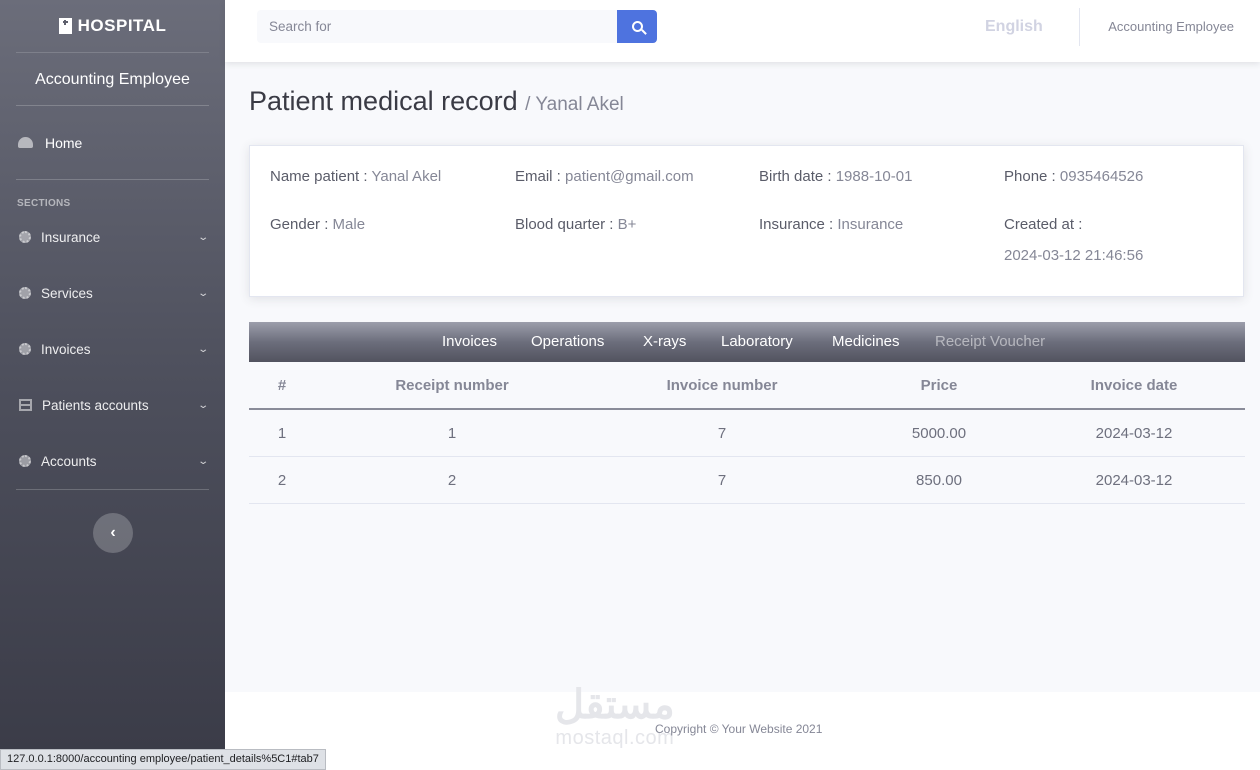 The width and height of the screenshot is (1260, 770). I want to click on patient-insurance: Insurance, so click(831, 224).